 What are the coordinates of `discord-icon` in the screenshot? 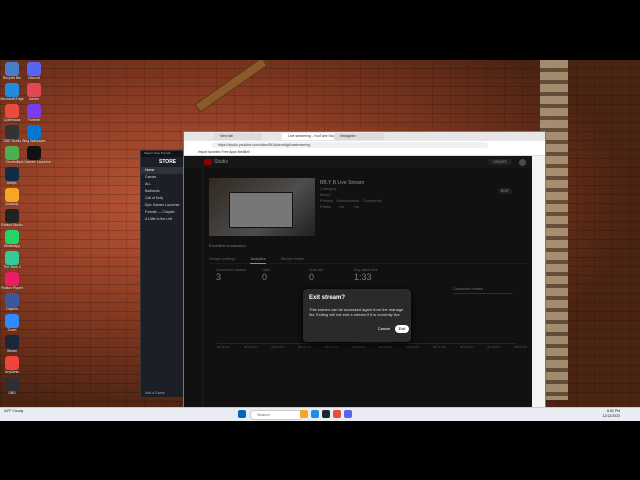 It's located at (348, 414).